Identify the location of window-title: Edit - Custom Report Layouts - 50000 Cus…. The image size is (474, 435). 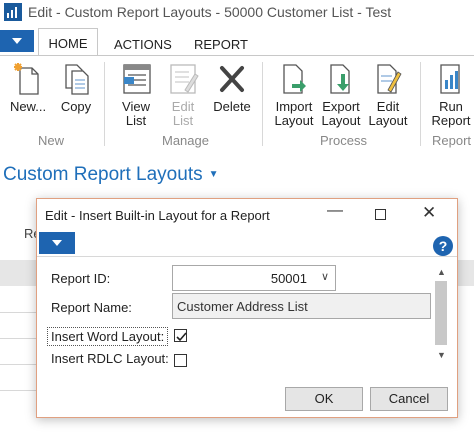
(210, 12).